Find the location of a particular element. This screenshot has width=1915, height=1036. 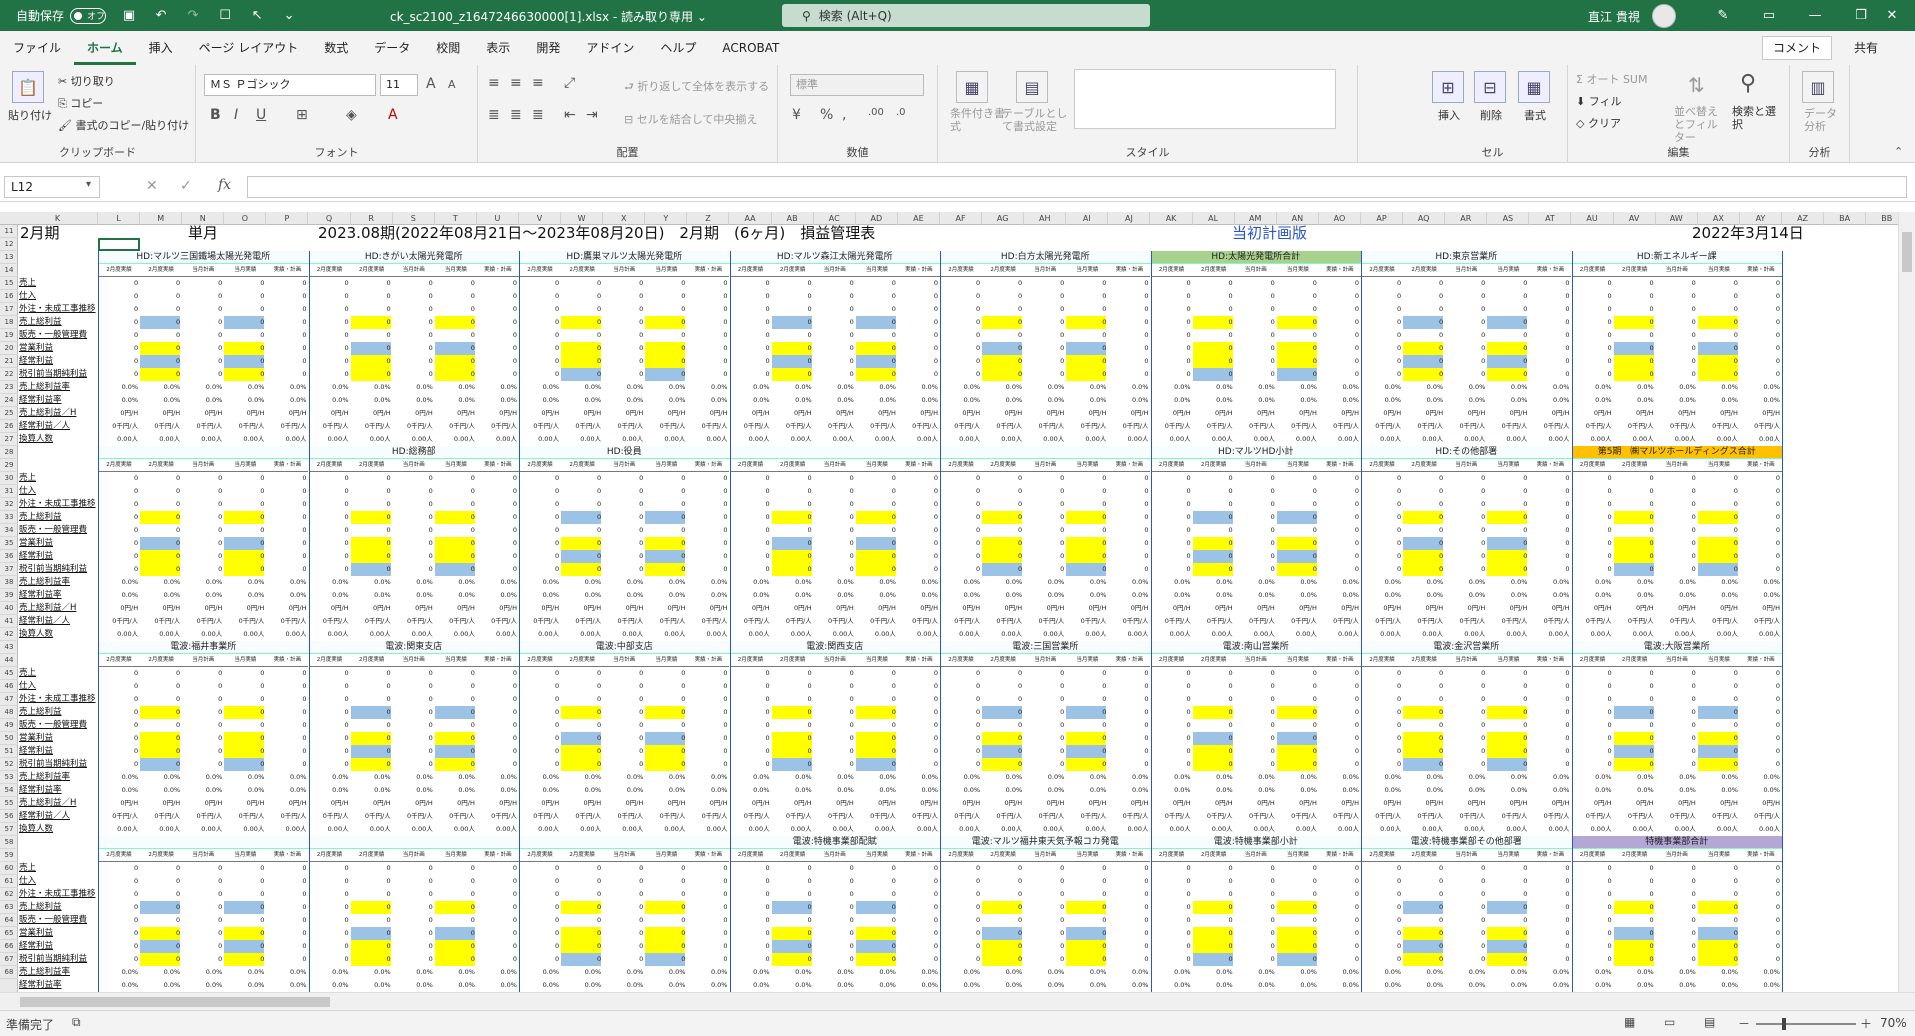

column-header: L is located at coordinates (119, 218).